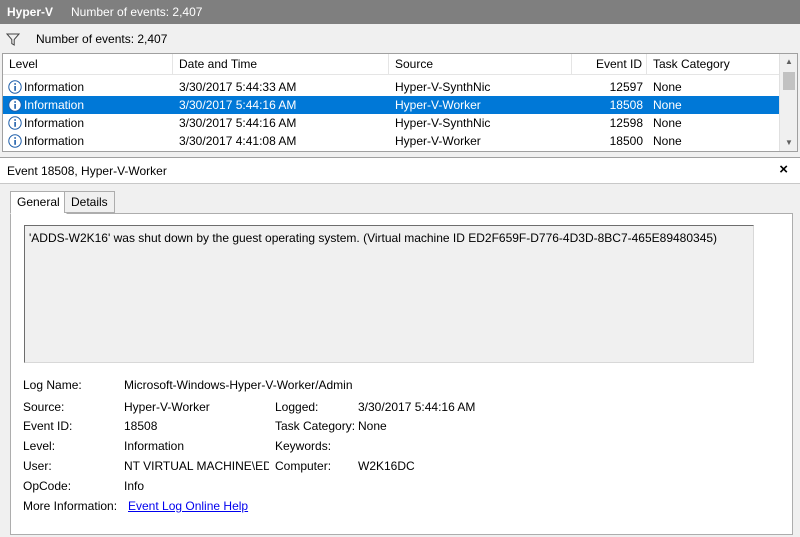  Describe the element at coordinates (789, 81) in the screenshot. I see `scroll-thumb` at that location.